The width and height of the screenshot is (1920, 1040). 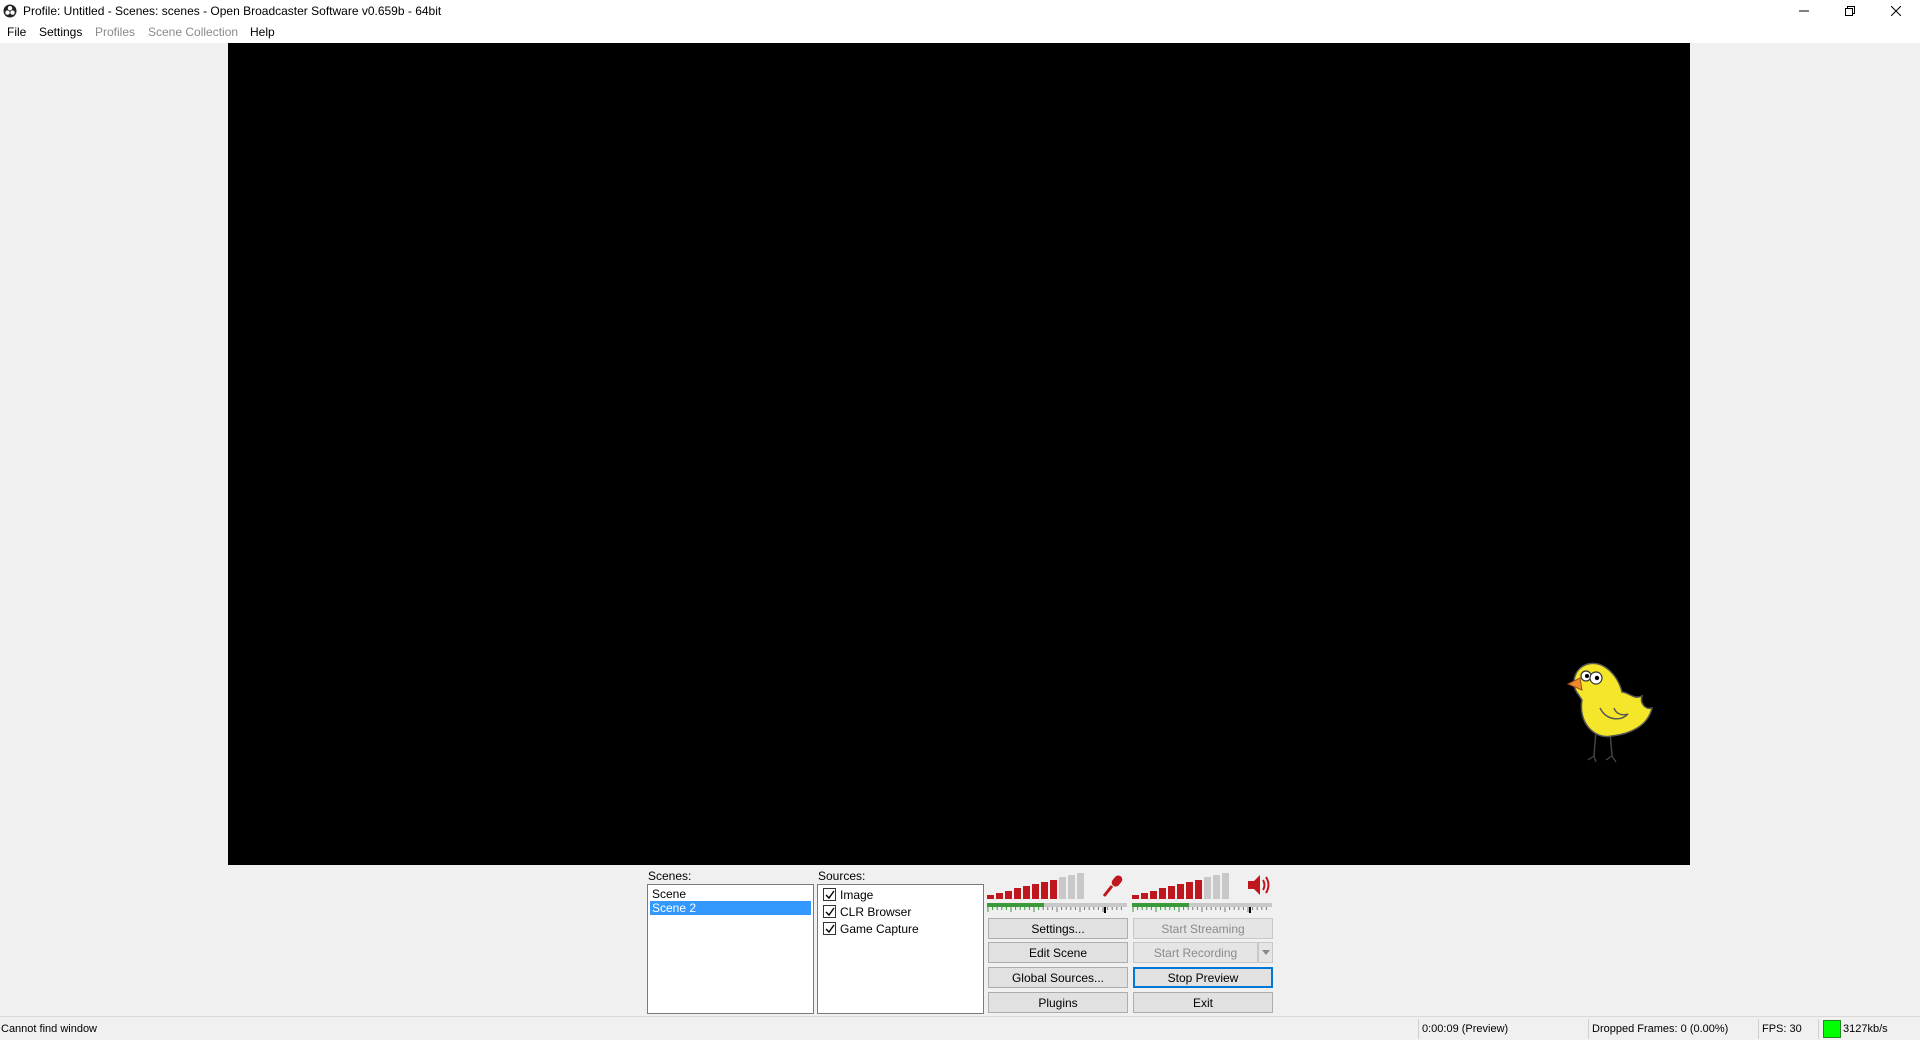 What do you see at coordinates (1782, 1029) in the screenshot?
I see `status-fps: FPS: 30` at bounding box center [1782, 1029].